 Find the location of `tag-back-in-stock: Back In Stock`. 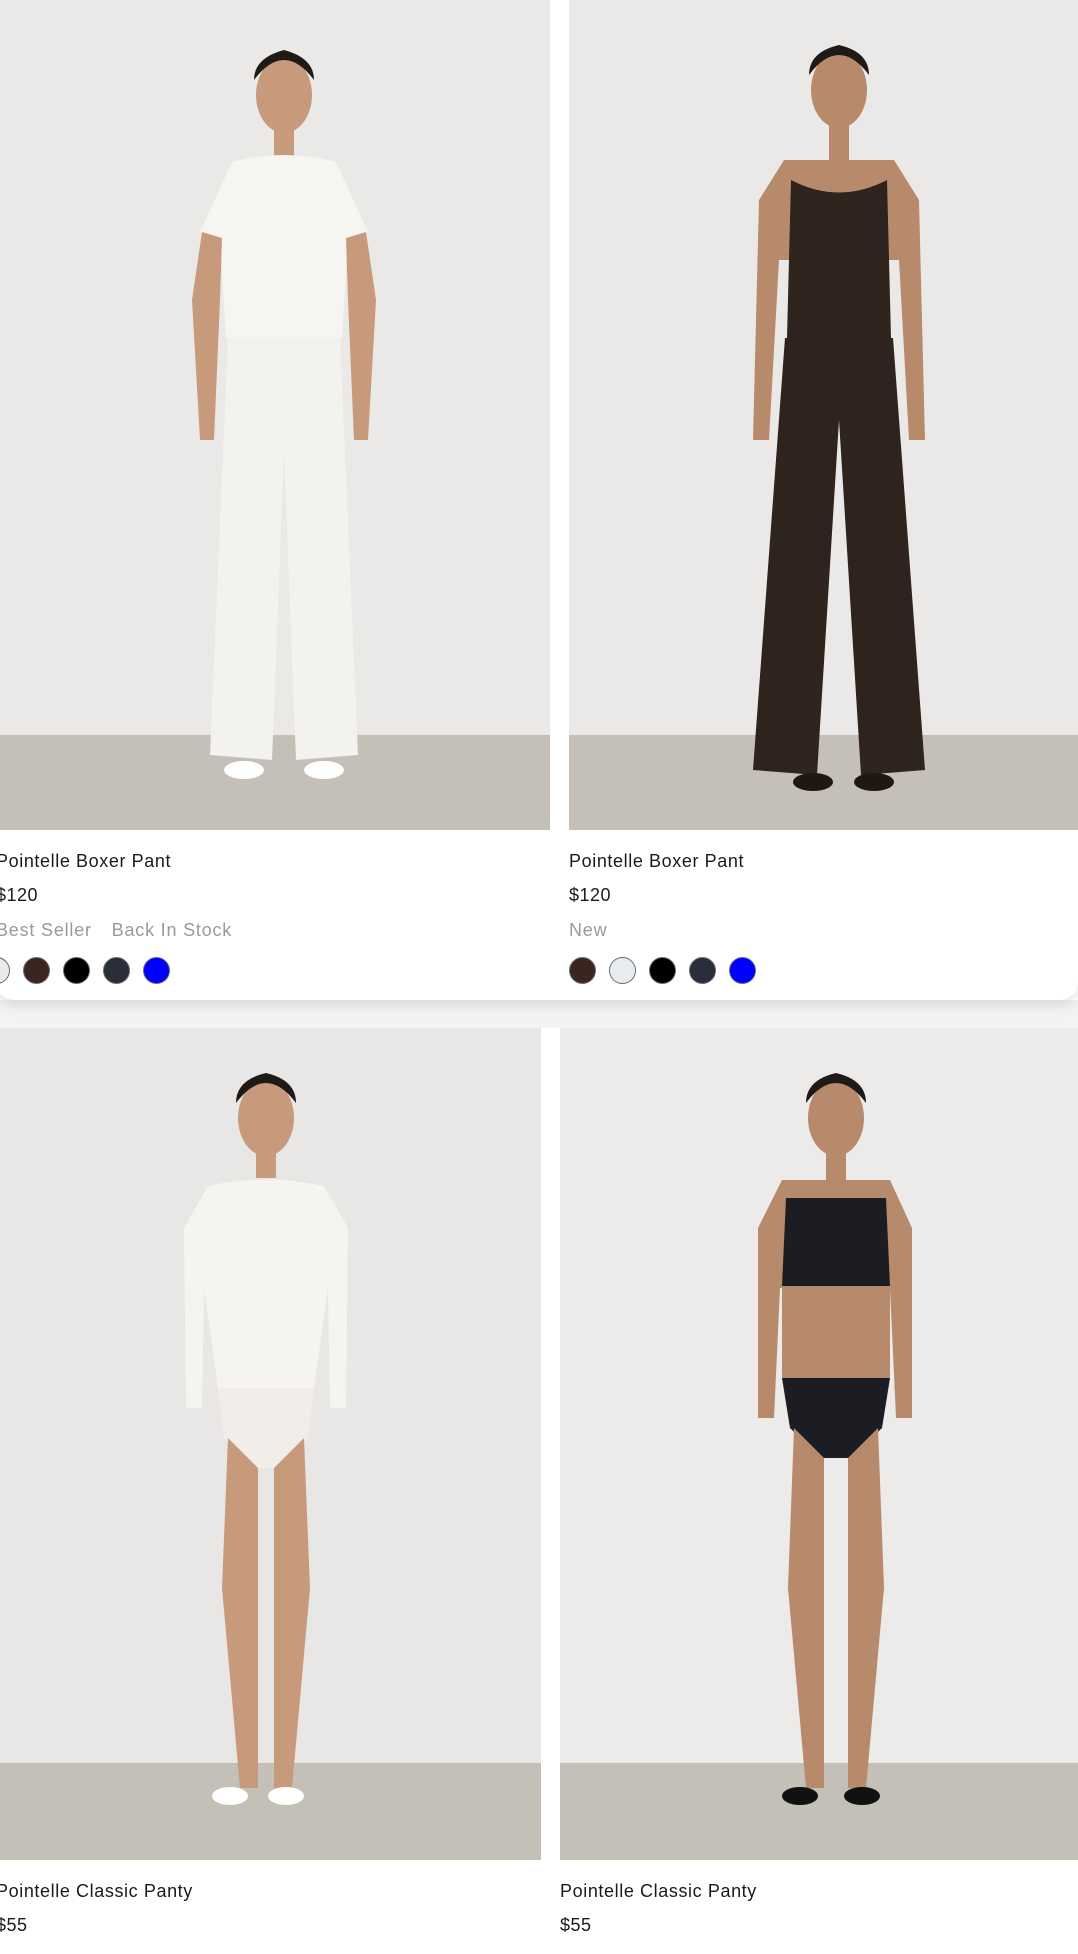

tag-back-in-stock: Back In Stock is located at coordinates (172, 930).